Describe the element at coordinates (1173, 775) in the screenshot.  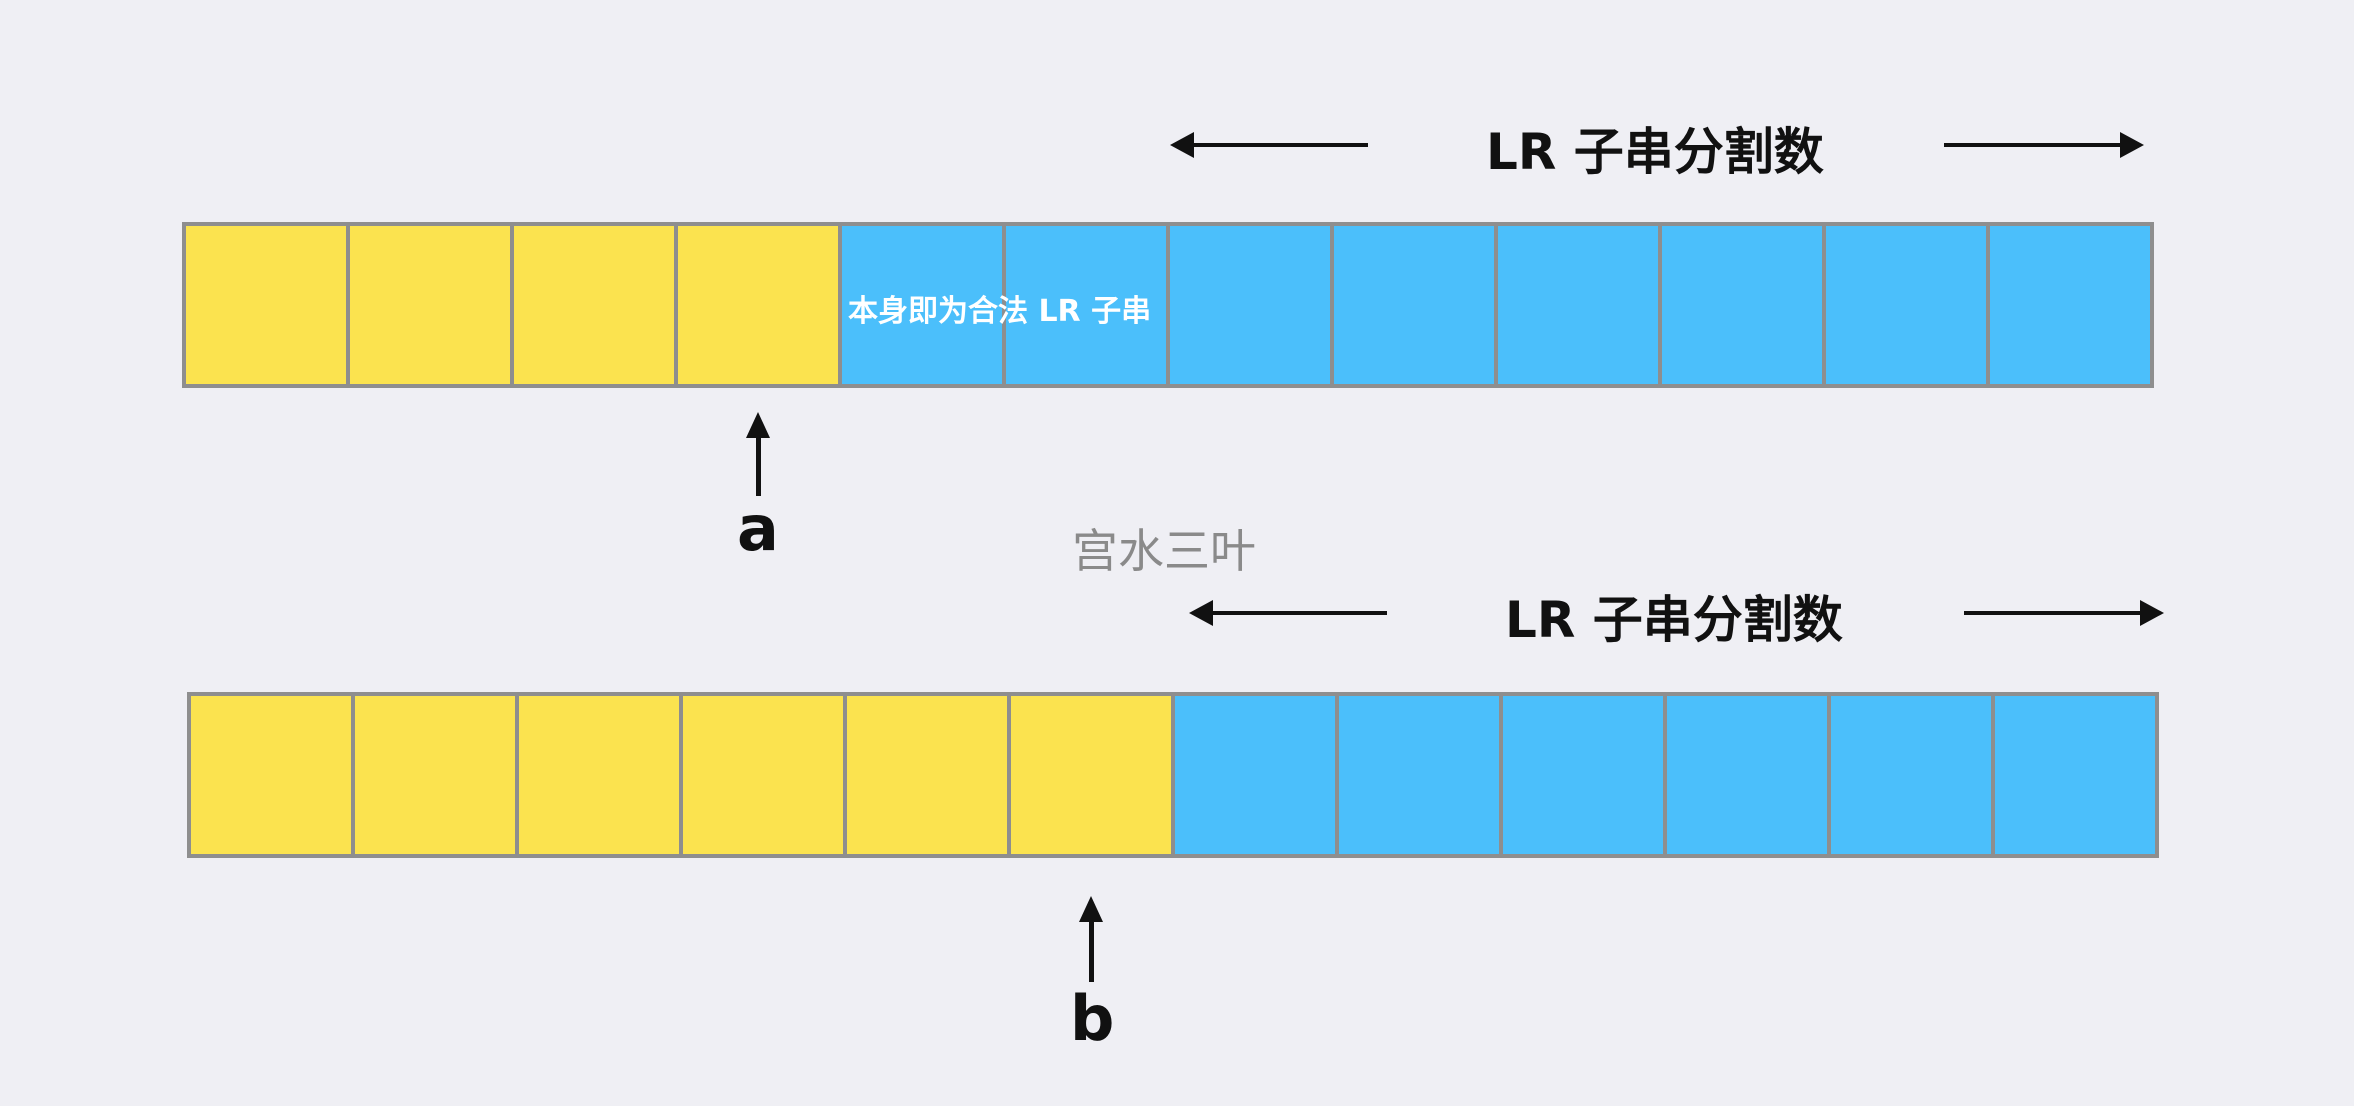
I see `cell-row-bottom` at that location.